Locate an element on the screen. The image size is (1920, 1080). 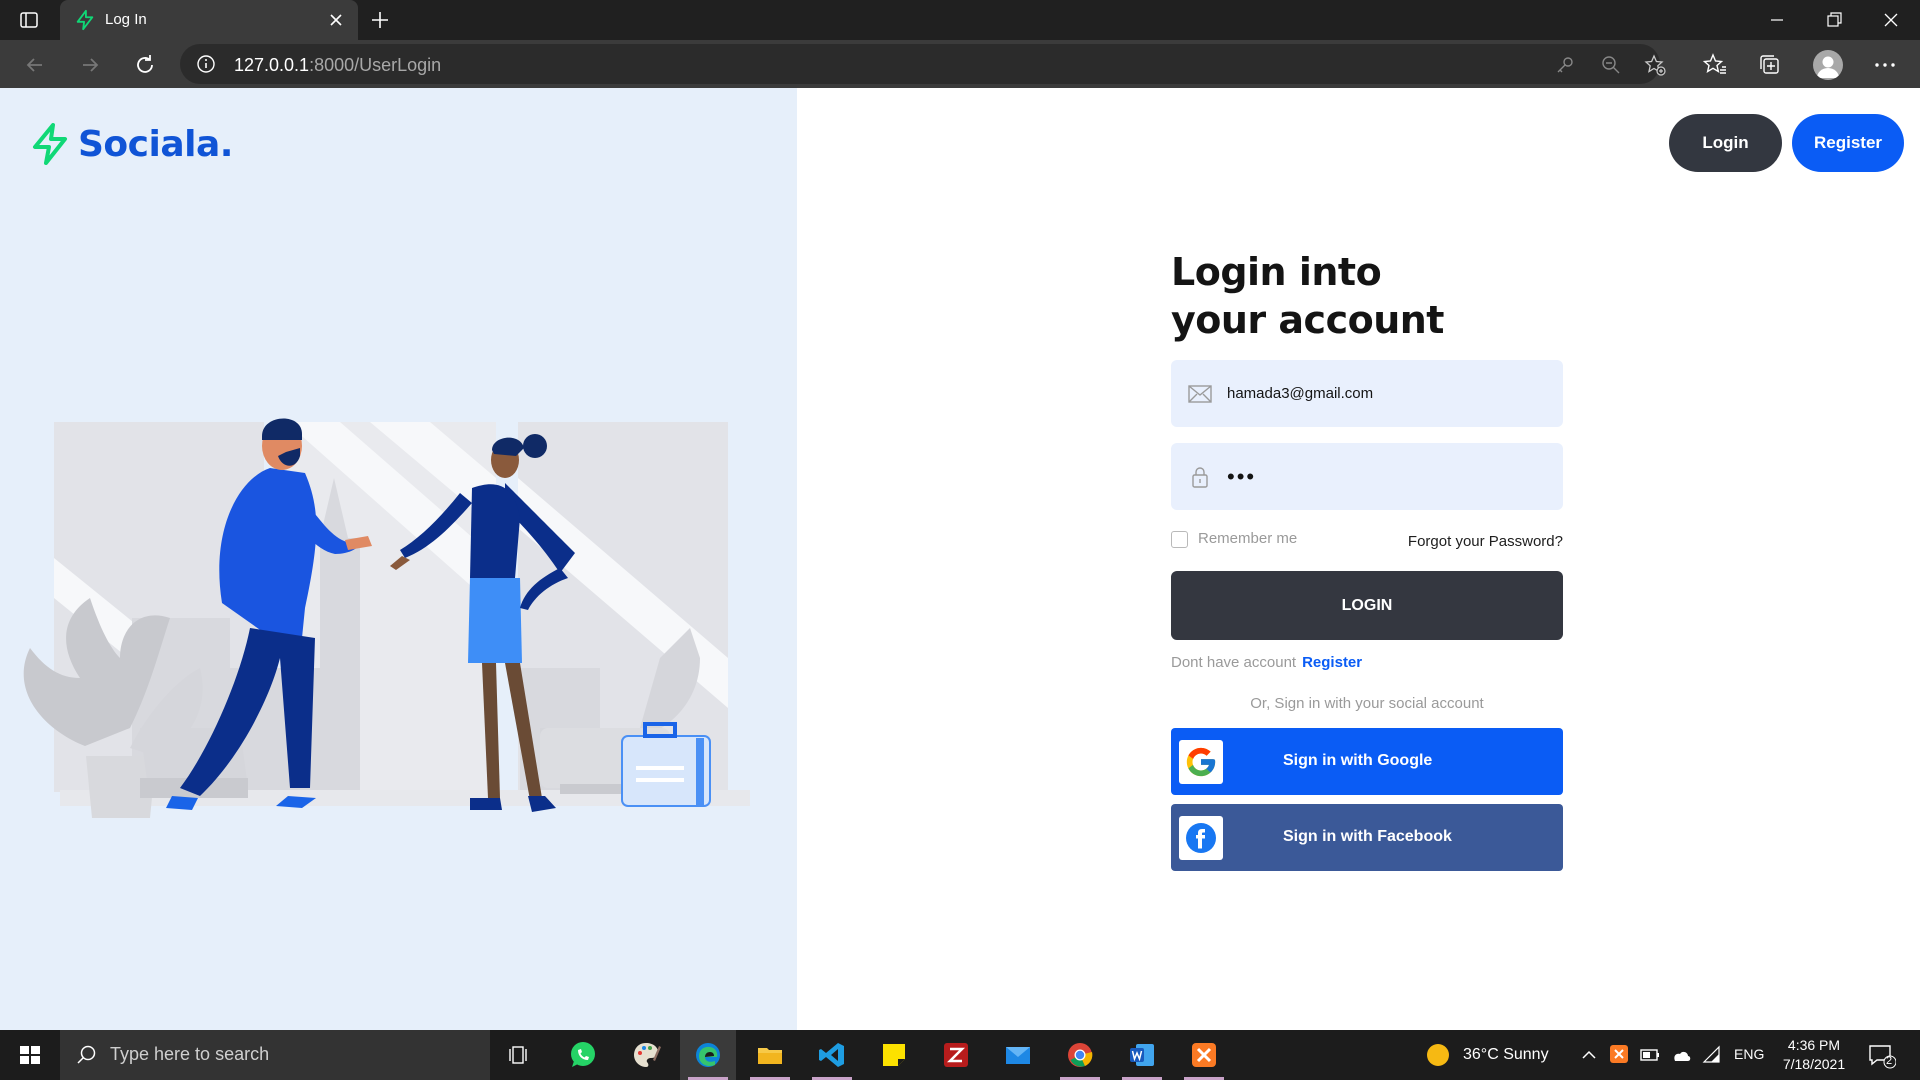
browser-toolbar: 127.0.0.1:8000/UserLogin is located at coordinates (960, 64).